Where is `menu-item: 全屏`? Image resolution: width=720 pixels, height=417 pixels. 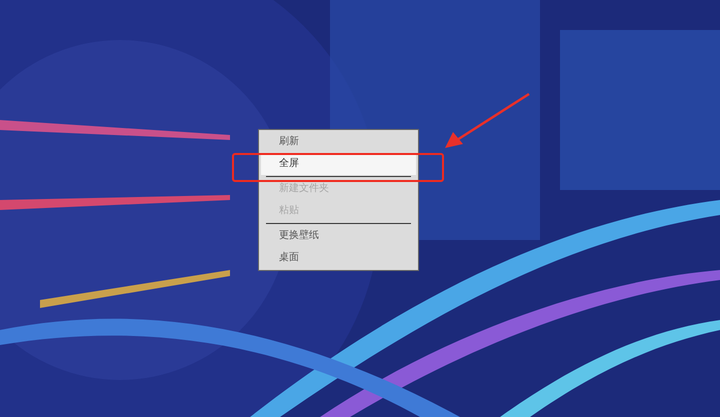
menu-item: 全屏 is located at coordinates (338, 164).